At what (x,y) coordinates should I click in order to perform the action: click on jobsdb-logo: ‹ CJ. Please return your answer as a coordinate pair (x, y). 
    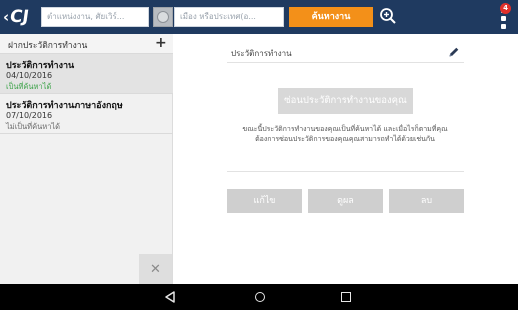
    Looking at the image, I should click on (17, 17).